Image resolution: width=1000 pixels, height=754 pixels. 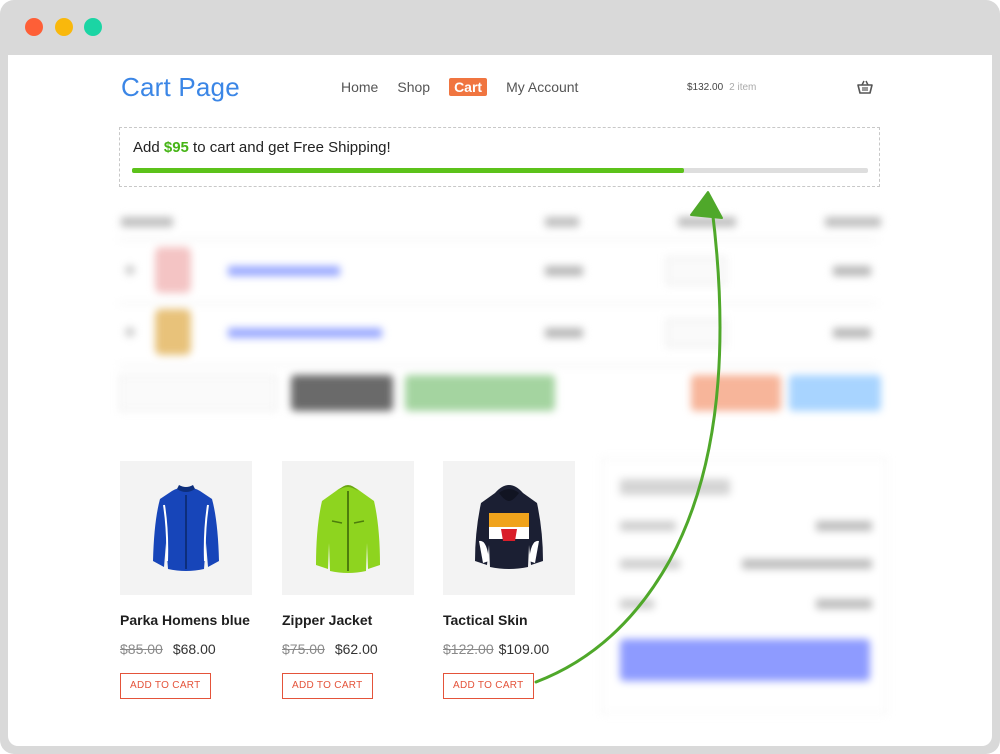 I want to click on basket-icon, so click(x=865, y=87).